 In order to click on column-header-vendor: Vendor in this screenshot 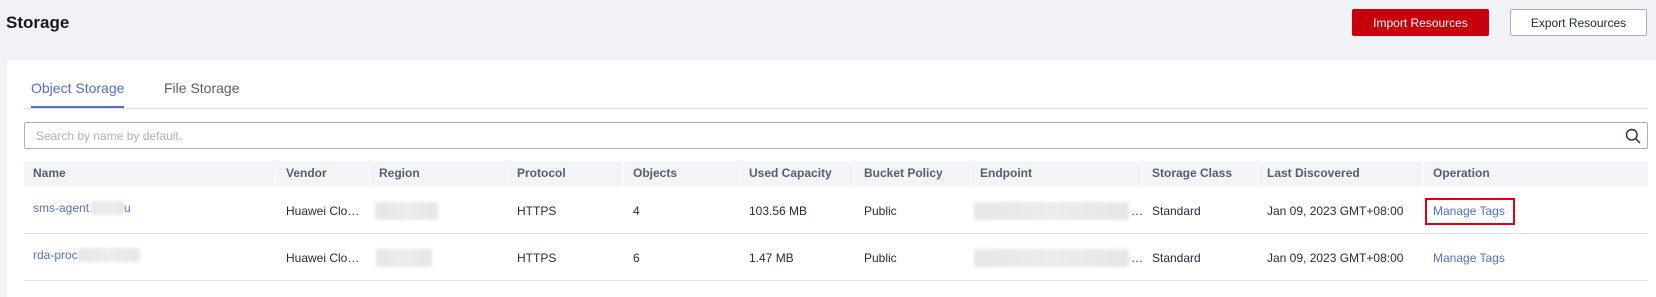, I will do `click(323, 174)`.